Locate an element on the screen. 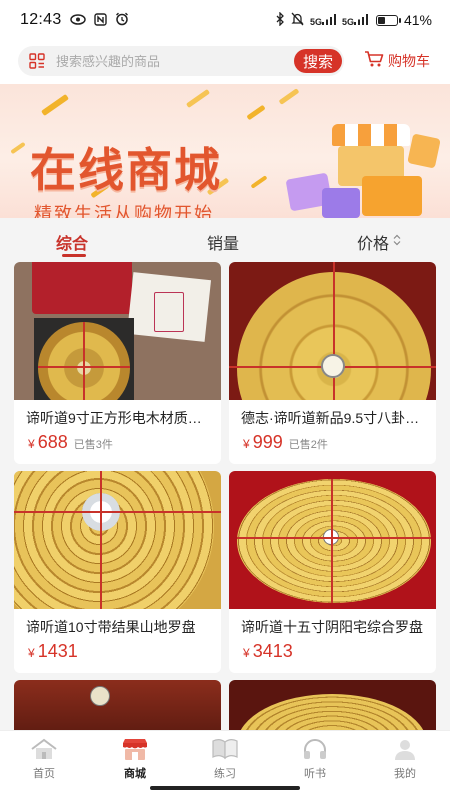 The width and height of the screenshot is (450, 800). mute-bell-icon is located at coordinates (297, 20).